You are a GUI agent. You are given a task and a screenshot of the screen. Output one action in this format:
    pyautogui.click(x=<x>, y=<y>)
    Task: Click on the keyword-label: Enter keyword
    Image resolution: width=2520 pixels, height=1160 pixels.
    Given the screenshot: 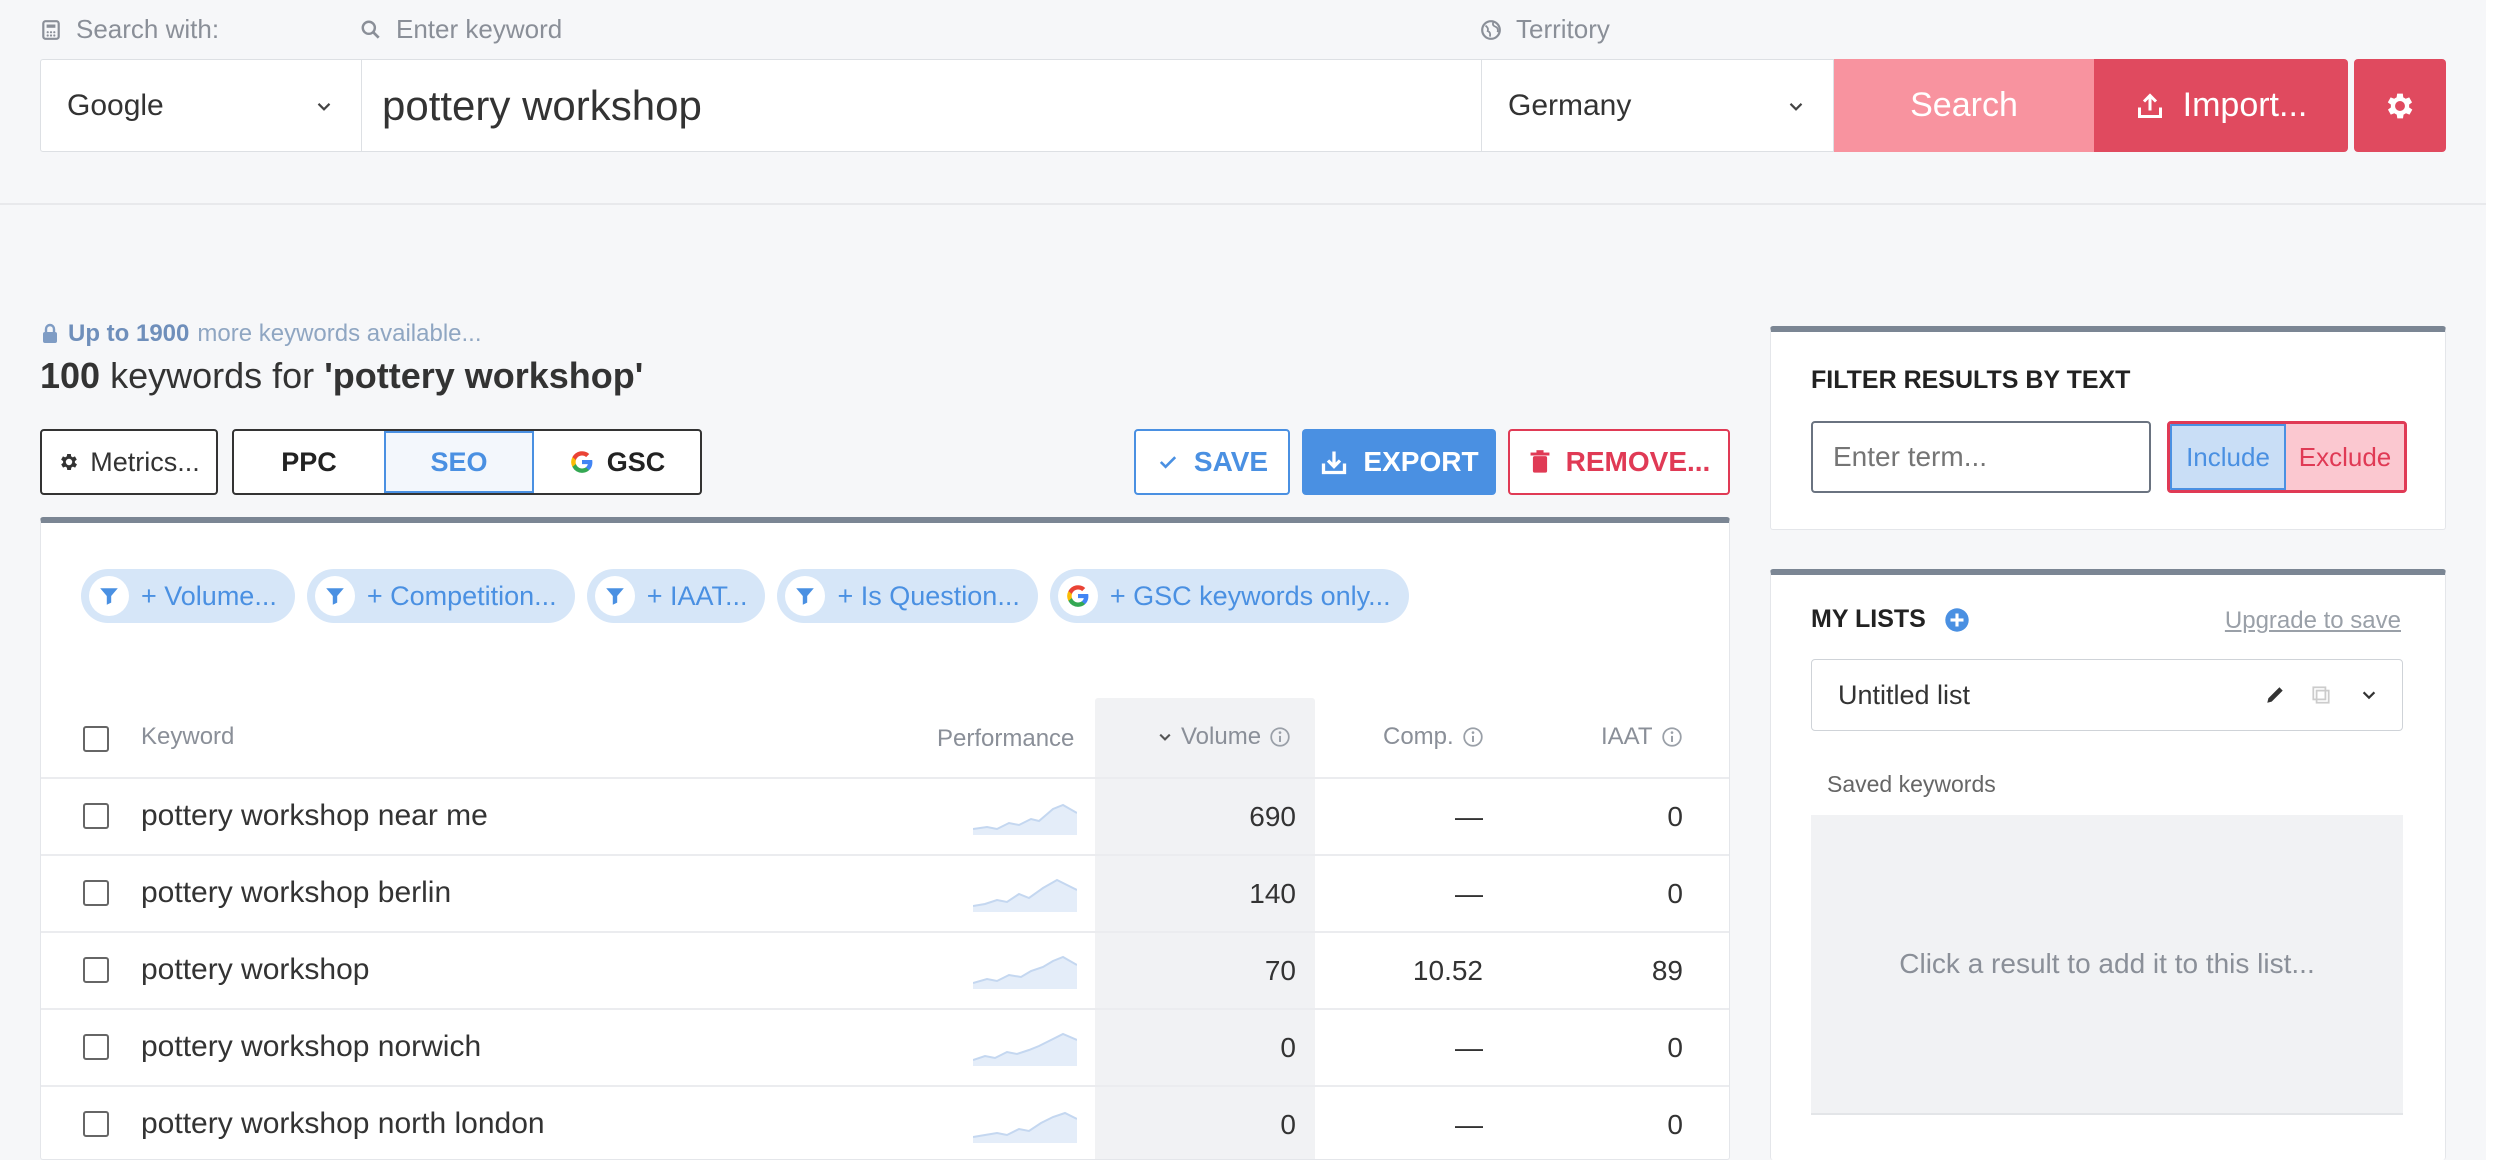 What is the action you would take?
    pyautogui.click(x=461, y=29)
    